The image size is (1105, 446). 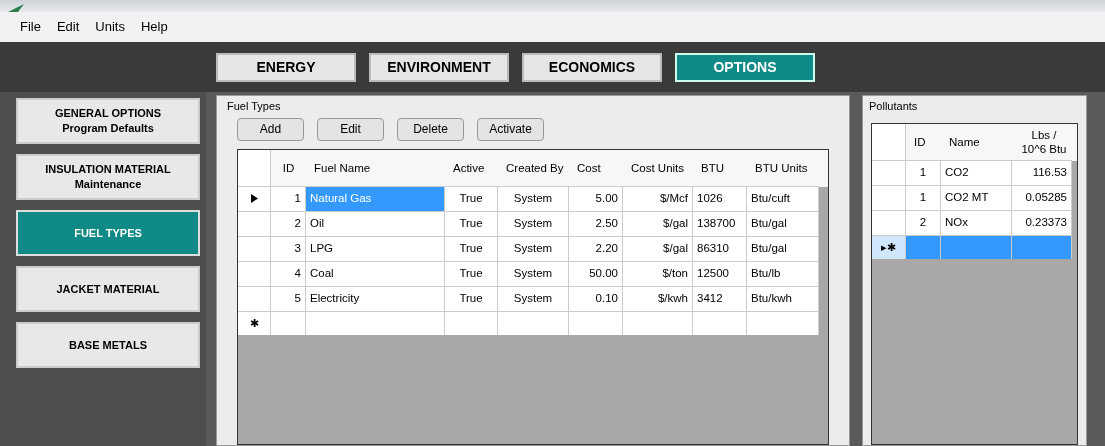 What do you see at coordinates (783, 299) in the screenshot?
I see `table-cell: Btu/kwh` at bounding box center [783, 299].